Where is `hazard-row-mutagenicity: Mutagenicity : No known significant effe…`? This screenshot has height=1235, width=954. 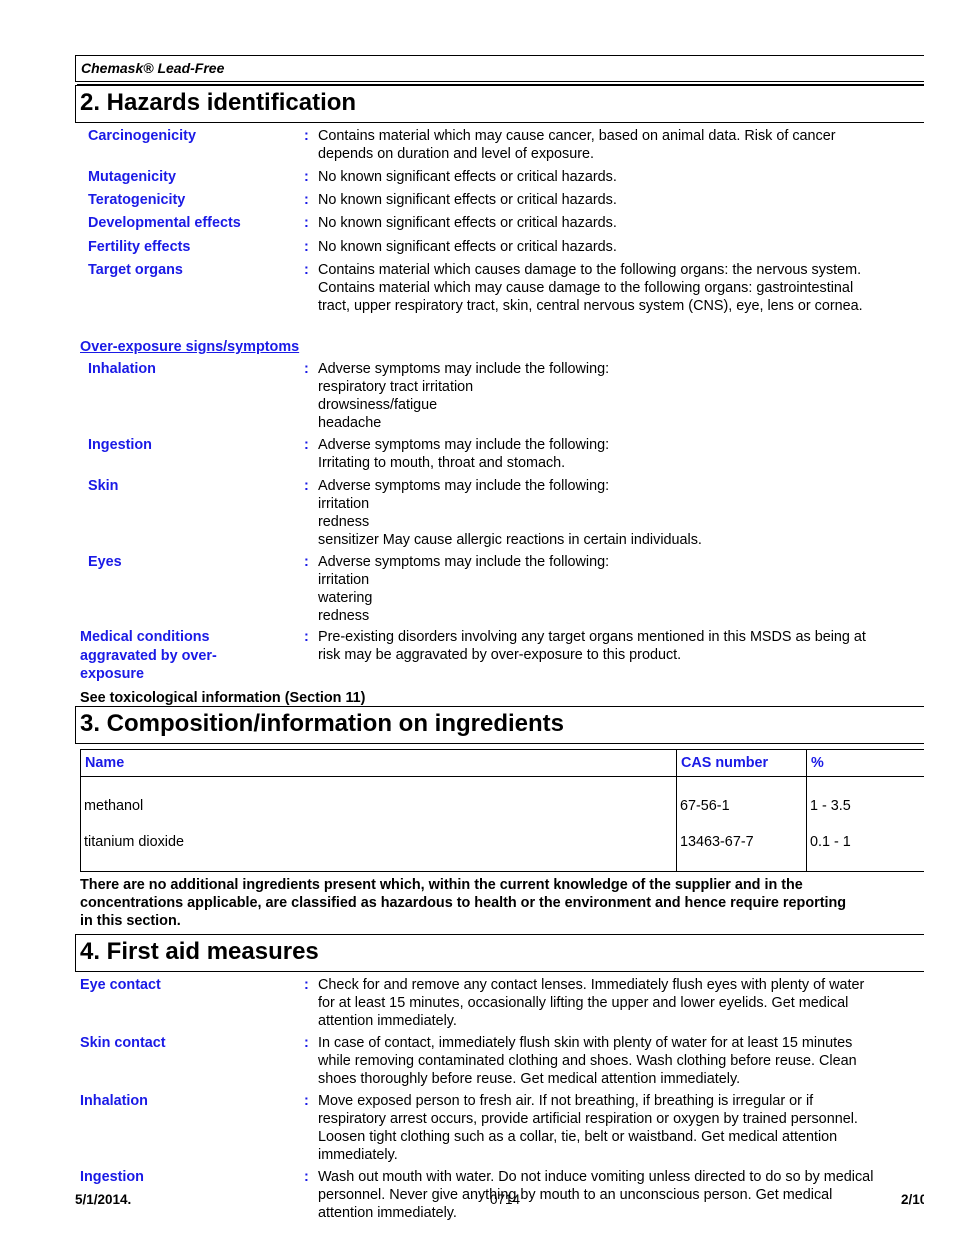 hazard-row-mutagenicity: Mutagenicity : No known significant effe… is located at coordinates (499, 179).